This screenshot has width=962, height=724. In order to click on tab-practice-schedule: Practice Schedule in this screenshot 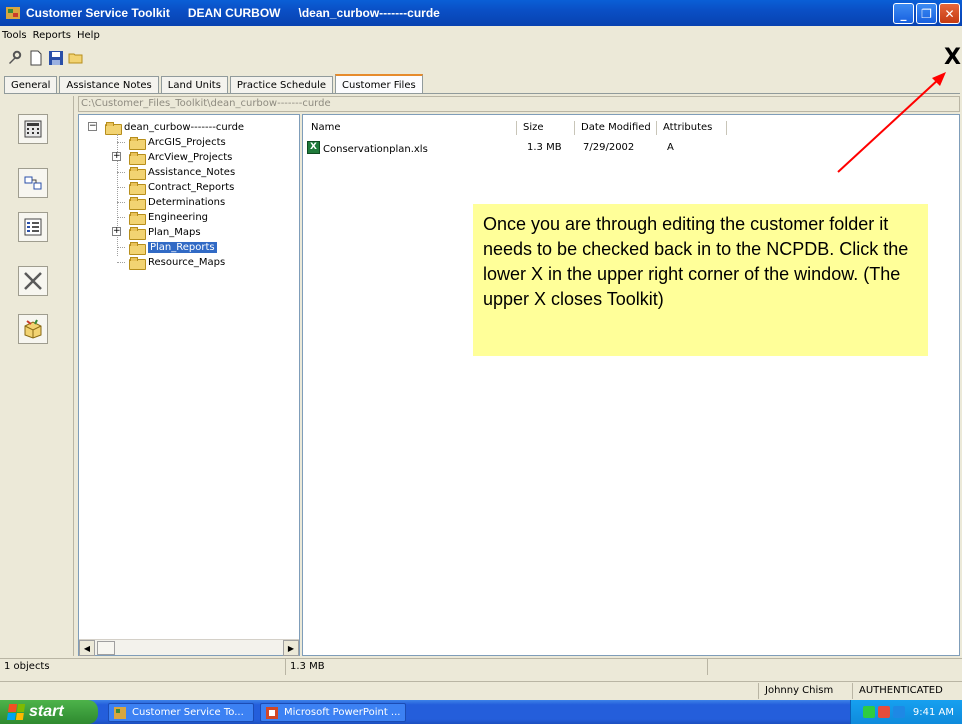, I will do `click(281, 85)`.